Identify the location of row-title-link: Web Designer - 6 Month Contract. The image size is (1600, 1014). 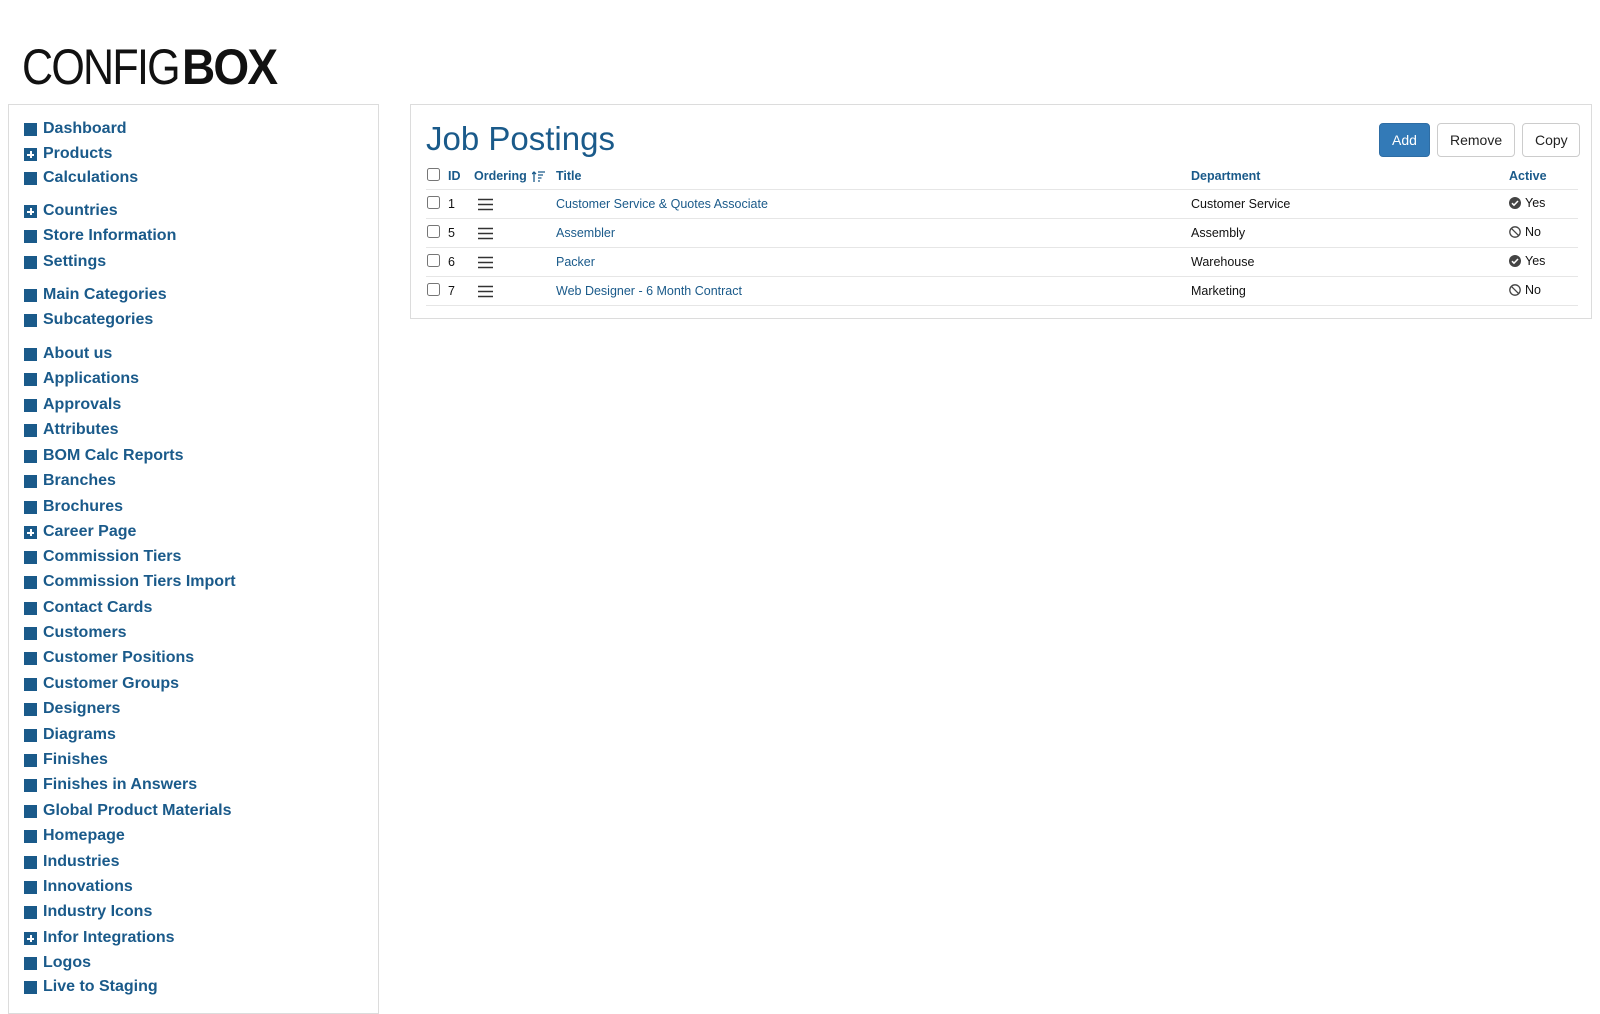
(649, 291).